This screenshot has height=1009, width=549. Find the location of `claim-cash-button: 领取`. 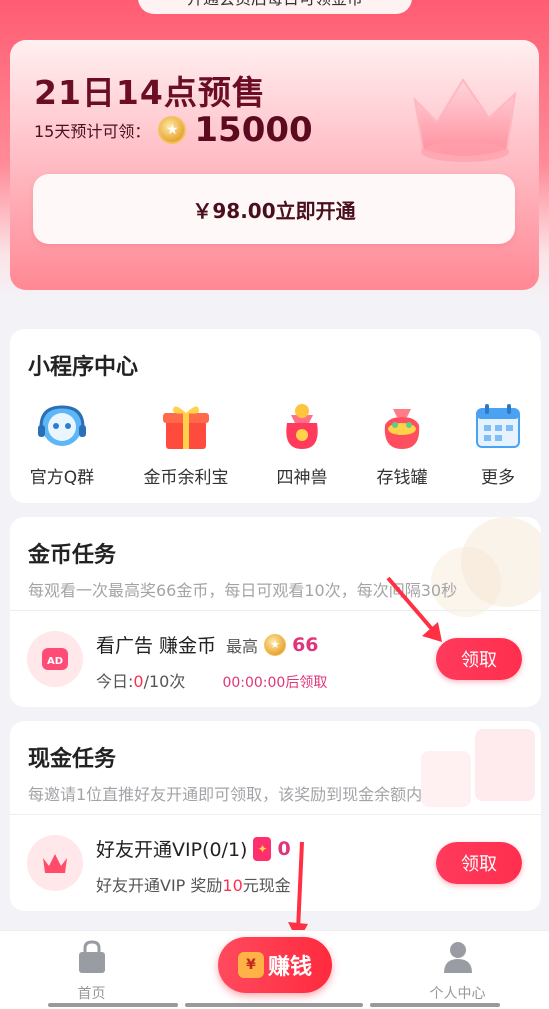

claim-cash-button: 领取 is located at coordinates (479, 863).